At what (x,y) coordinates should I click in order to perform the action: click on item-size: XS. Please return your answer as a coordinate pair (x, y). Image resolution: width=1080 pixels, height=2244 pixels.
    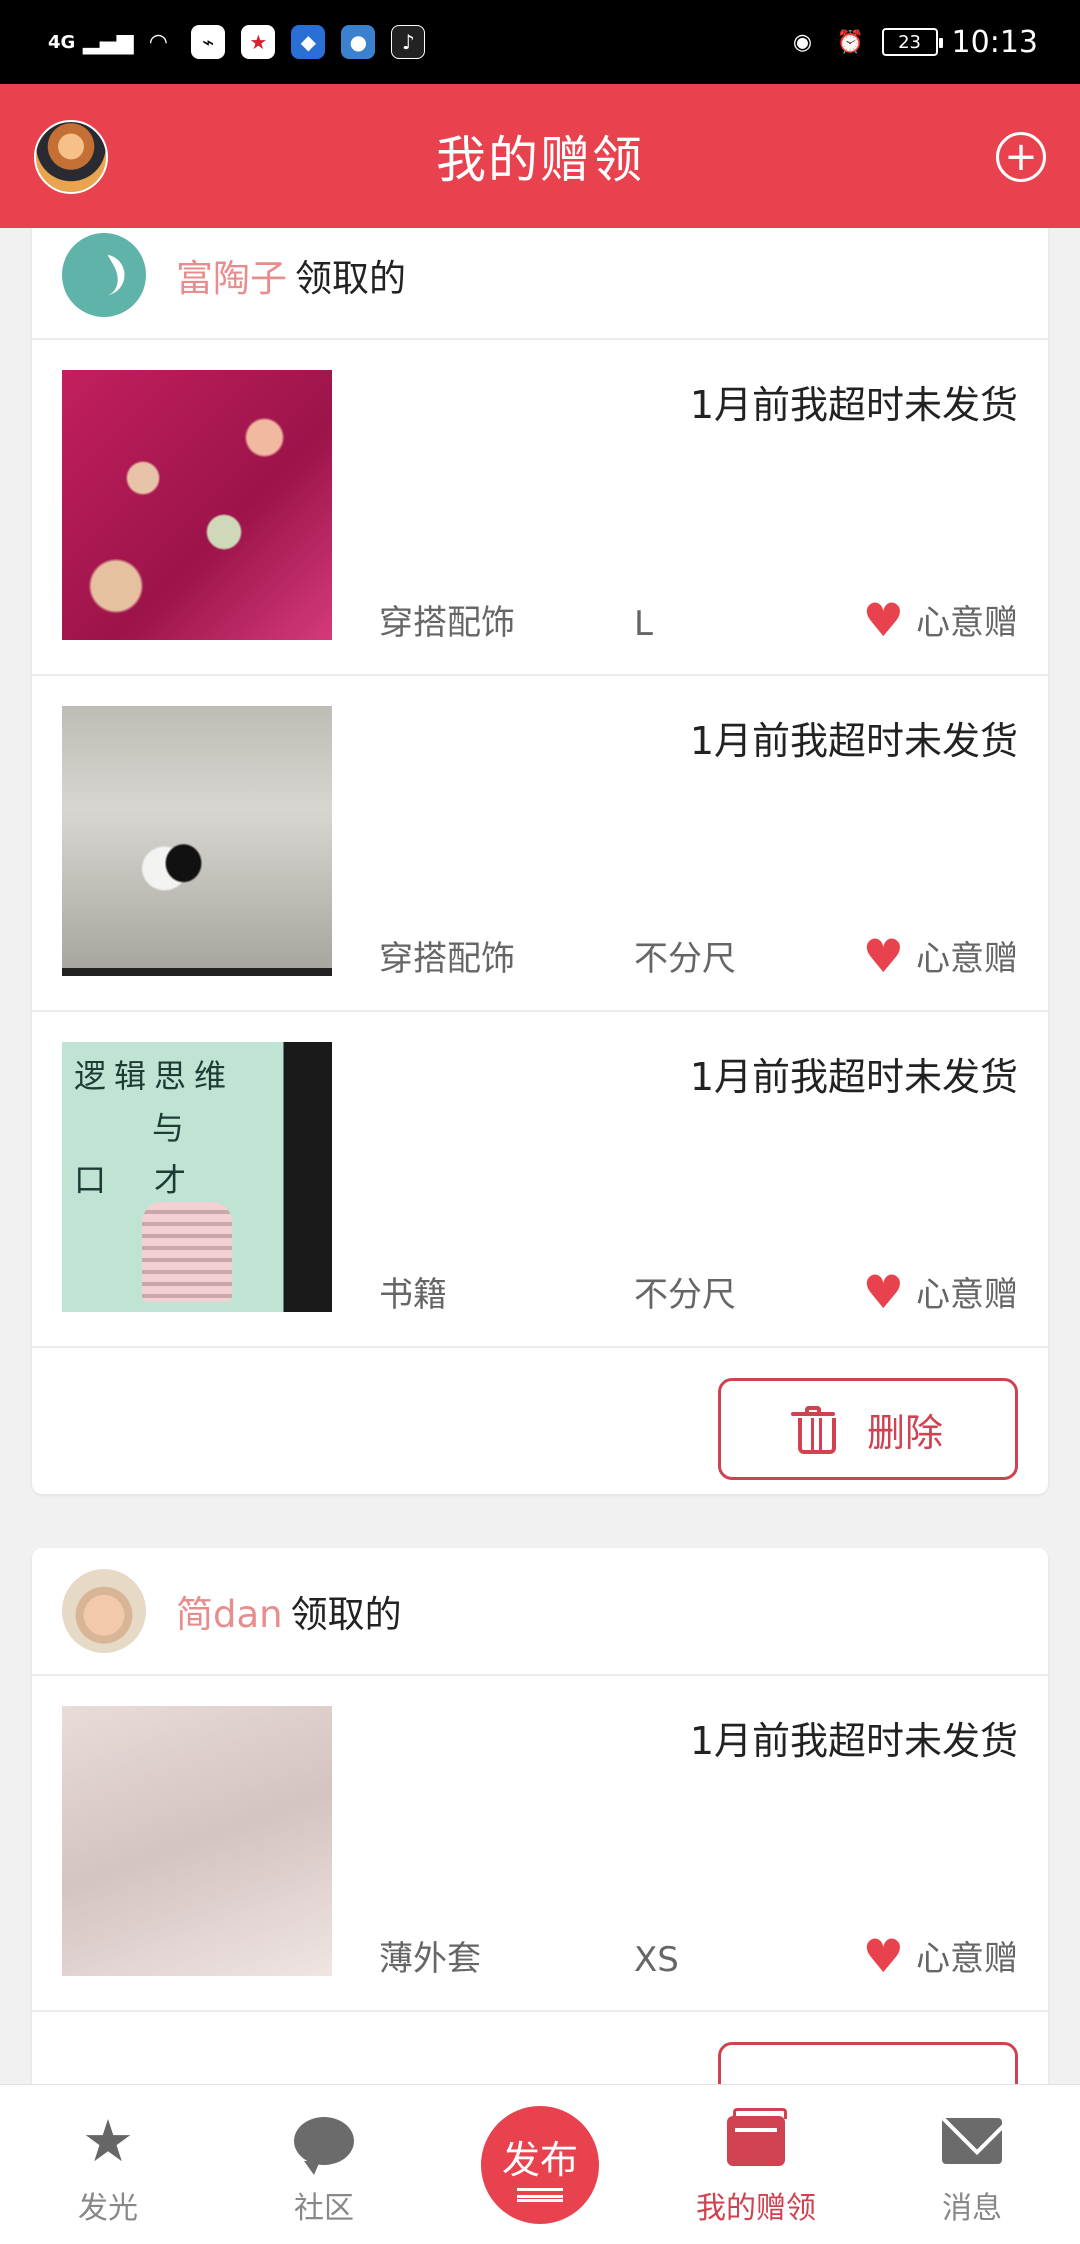
    Looking at the image, I should click on (656, 1960).